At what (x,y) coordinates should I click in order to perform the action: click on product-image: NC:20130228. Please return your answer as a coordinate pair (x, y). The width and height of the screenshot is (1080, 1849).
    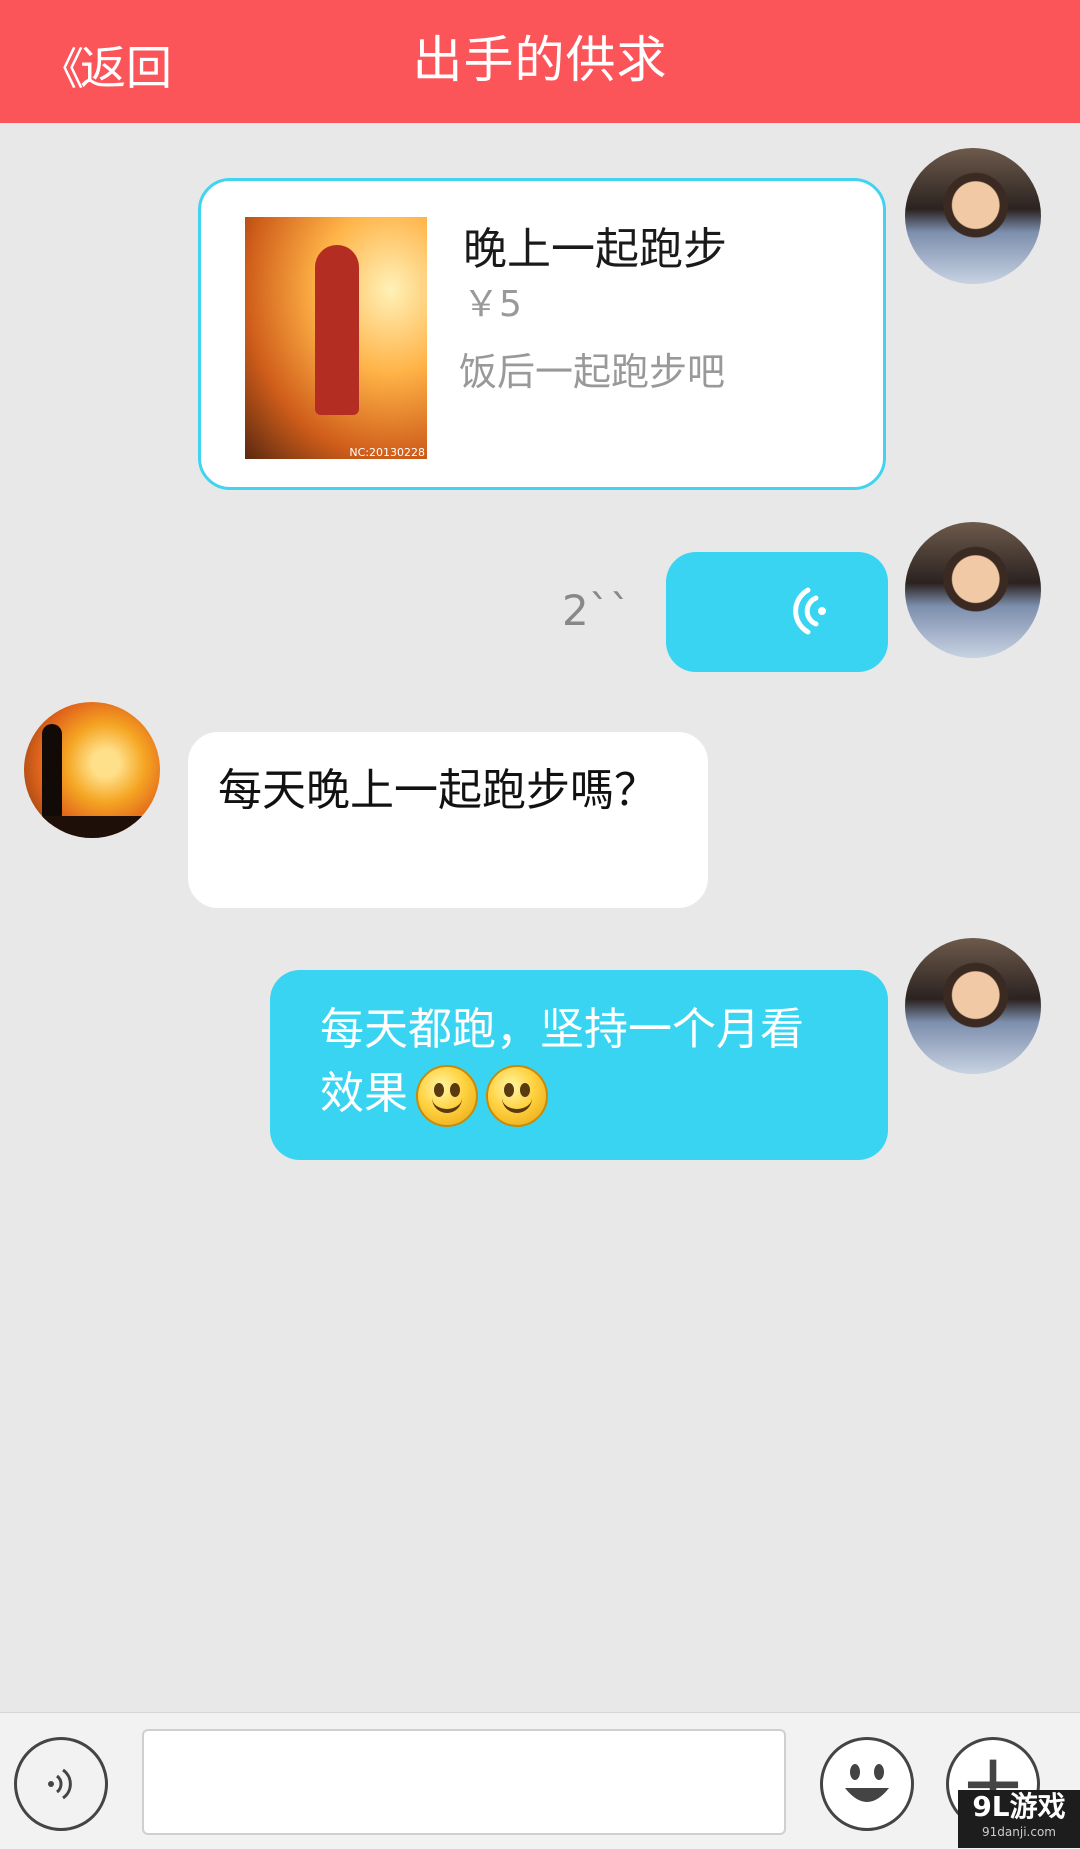
    Looking at the image, I should click on (336, 338).